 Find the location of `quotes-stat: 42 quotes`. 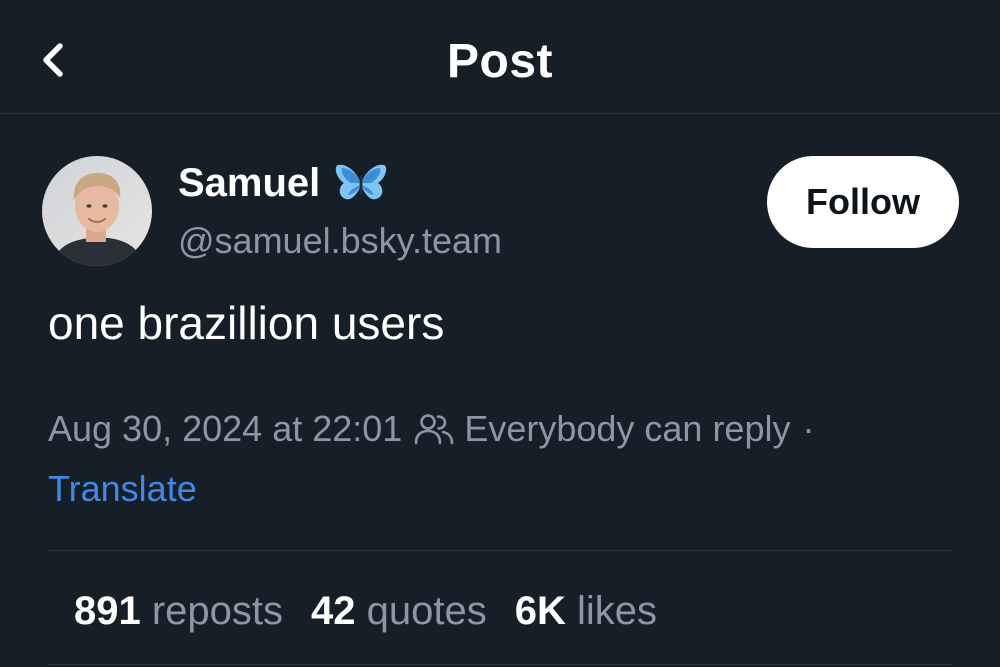

quotes-stat: 42 quotes is located at coordinates (399, 611).